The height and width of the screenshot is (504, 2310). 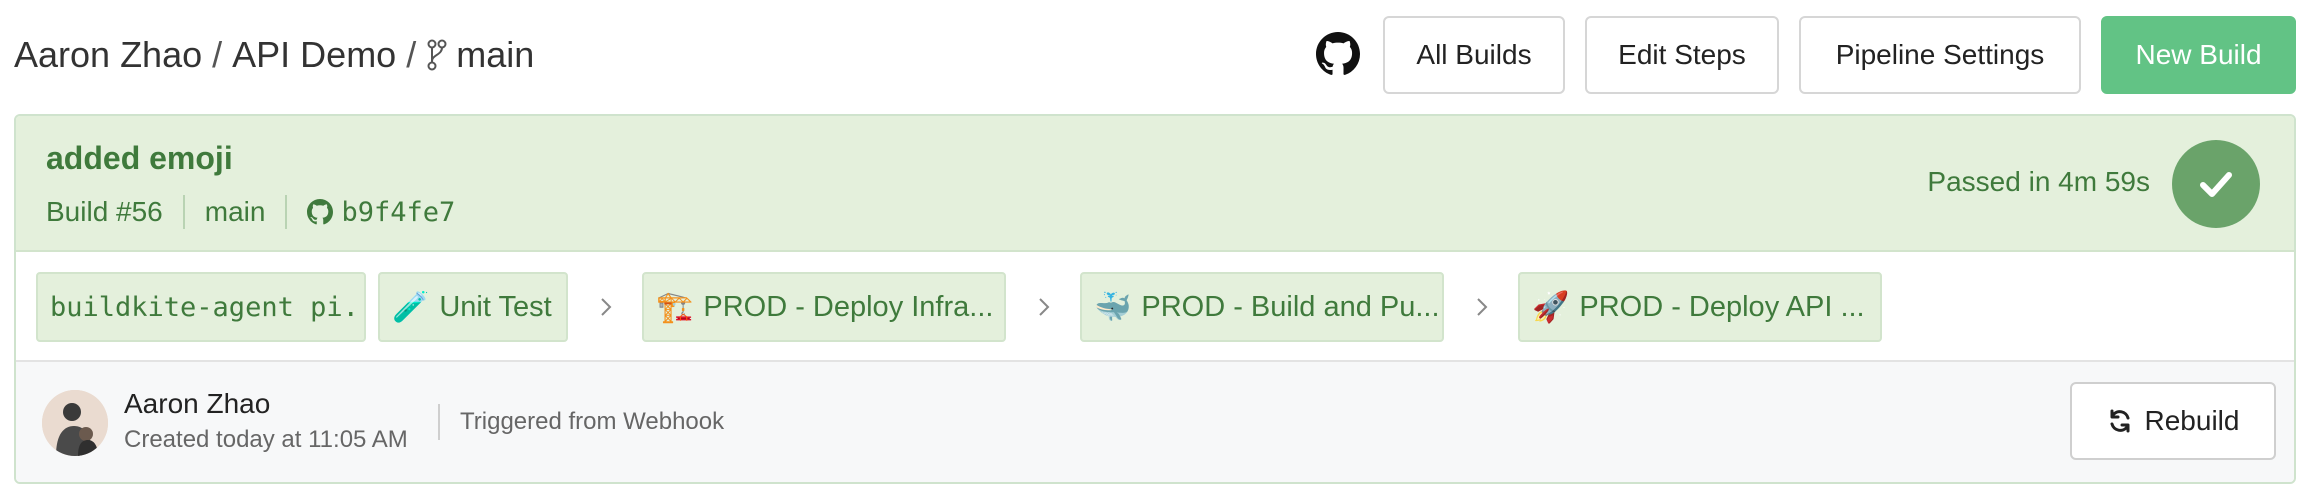 What do you see at coordinates (314, 55) in the screenshot?
I see `breadcrumb-pipeline: API Demo` at bounding box center [314, 55].